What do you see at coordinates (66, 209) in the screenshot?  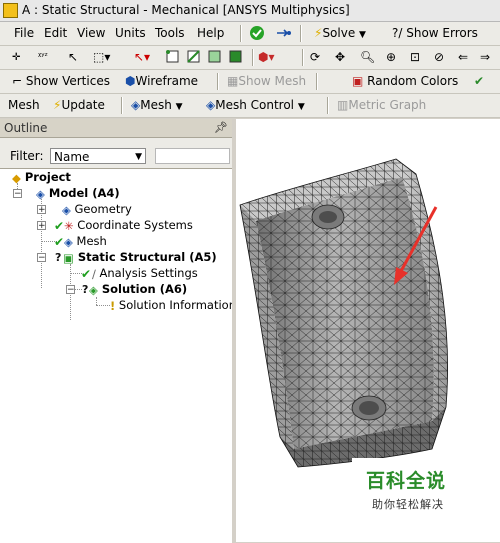 I see `geometry-icon: ◈` at bounding box center [66, 209].